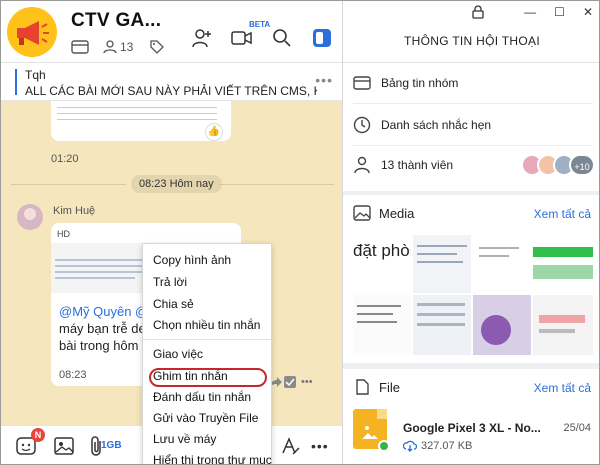 The width and height of the screenshot is (600, 465). Describe the element at coordinates (214, 132) in the screenshot. I see `like-icon: 👍` at that location.